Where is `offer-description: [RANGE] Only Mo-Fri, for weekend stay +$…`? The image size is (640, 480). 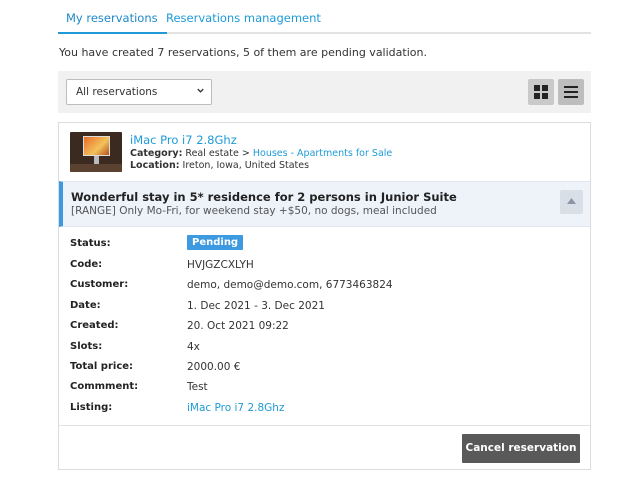 offer-description: [RANGE] Only Mo-Fri, for weekend stay +$… is located at coordinates (254, 211).